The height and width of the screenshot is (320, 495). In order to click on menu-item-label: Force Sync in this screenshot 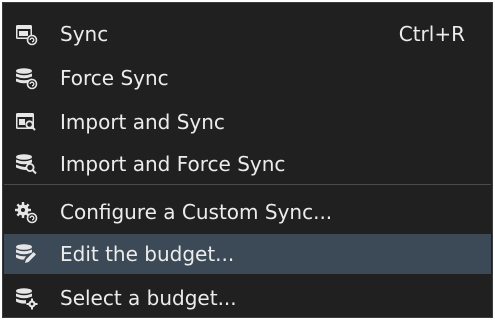, I will do `click(114, 78)`.